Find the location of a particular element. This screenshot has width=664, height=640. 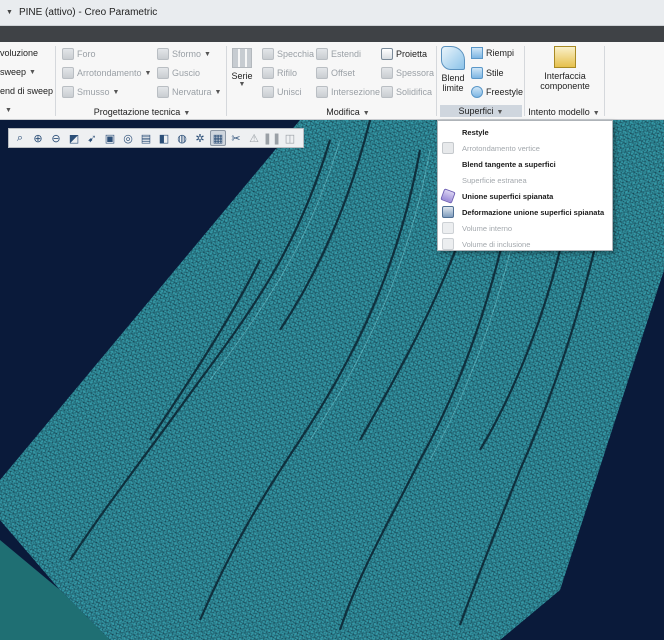

intersect-label: Intersezione is located at coordinates (356, 92).